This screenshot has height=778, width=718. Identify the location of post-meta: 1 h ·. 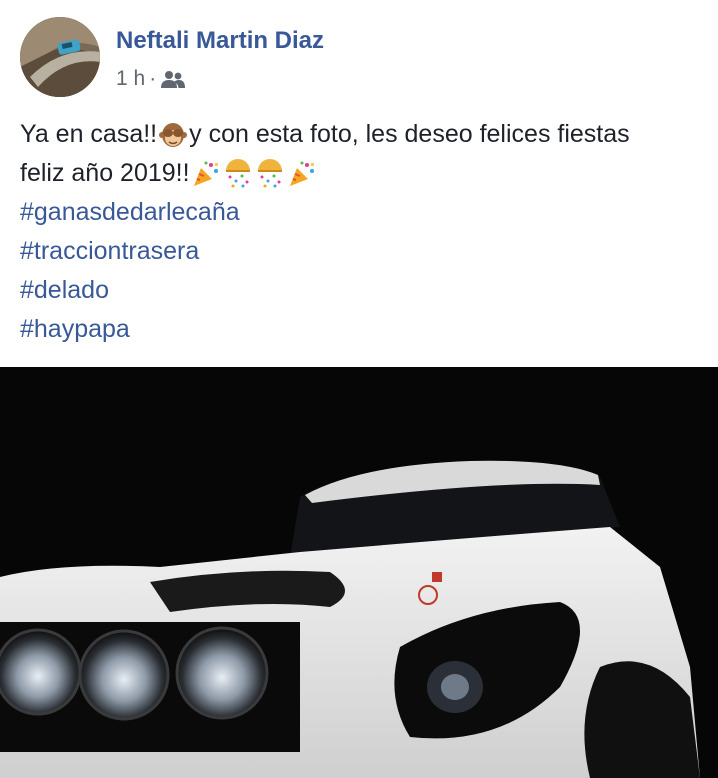
(151, 79).